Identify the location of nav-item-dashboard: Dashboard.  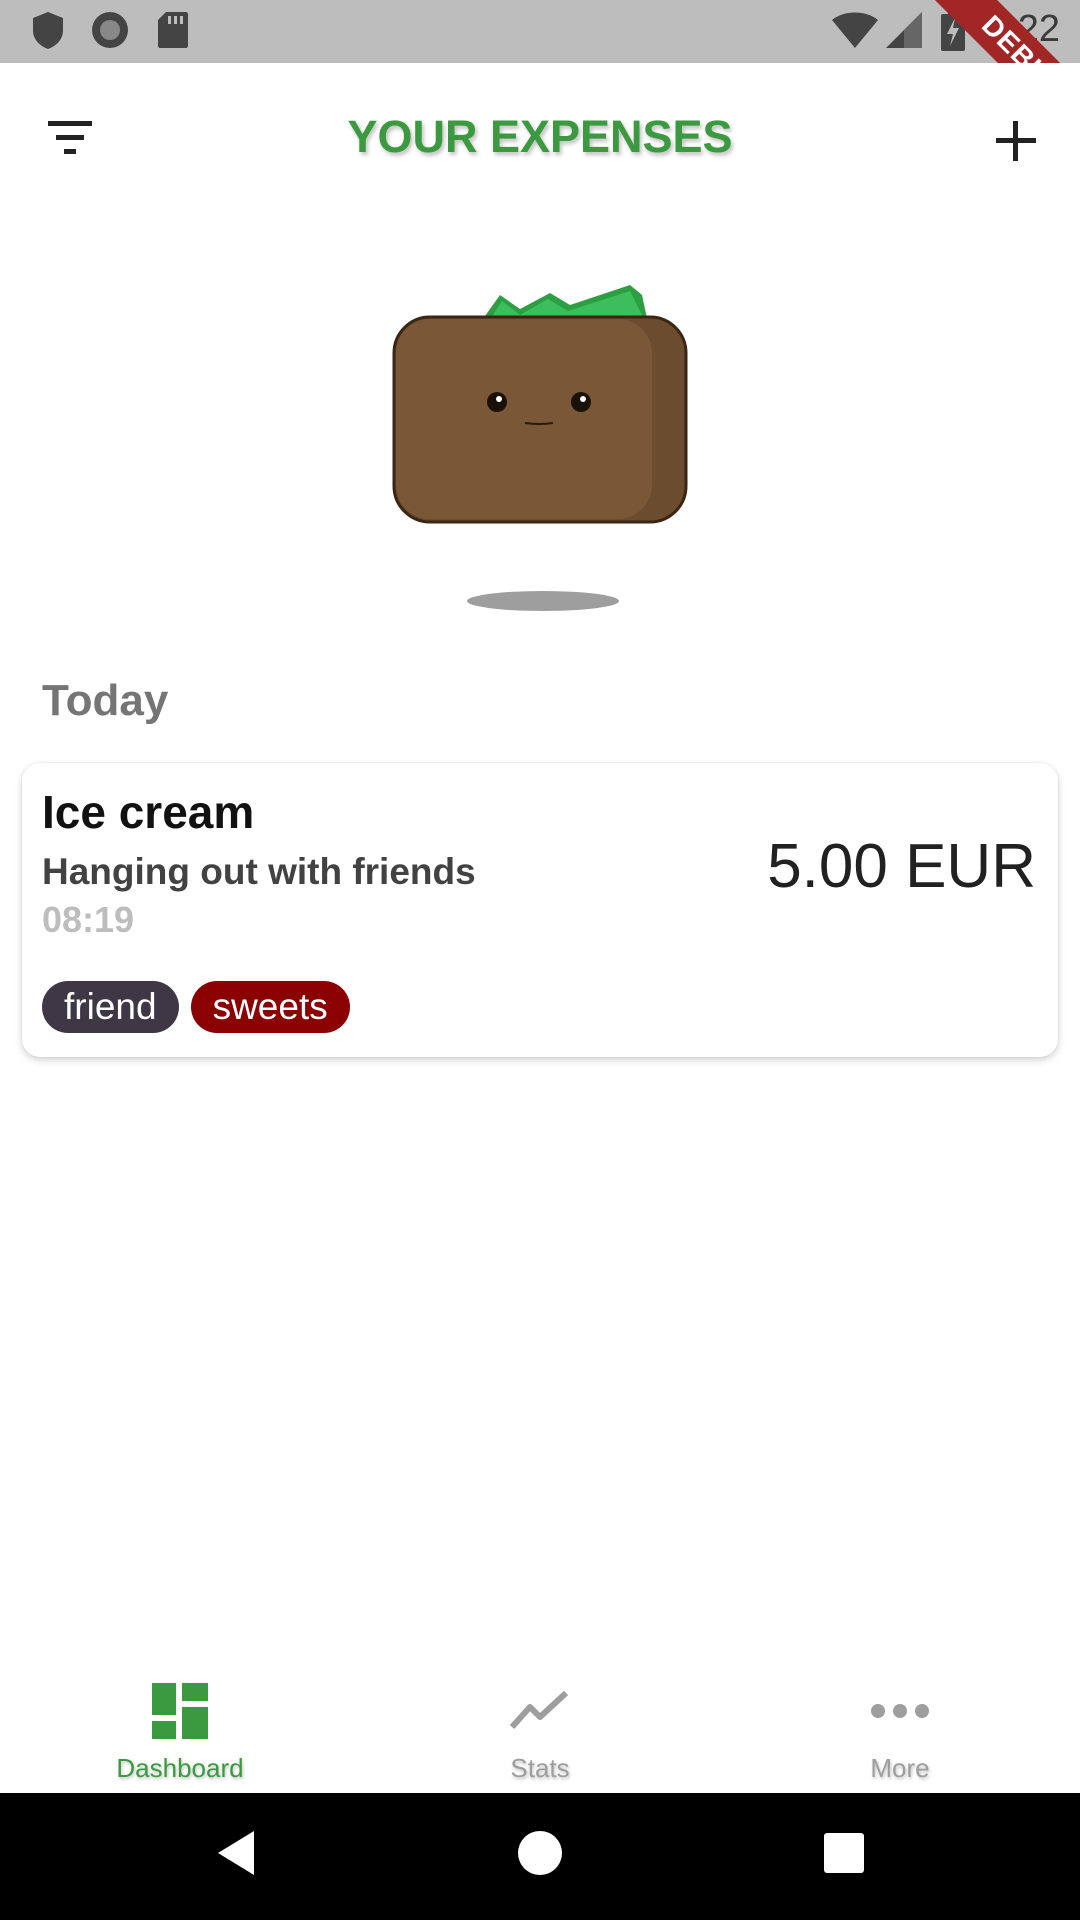
(180, 1723).